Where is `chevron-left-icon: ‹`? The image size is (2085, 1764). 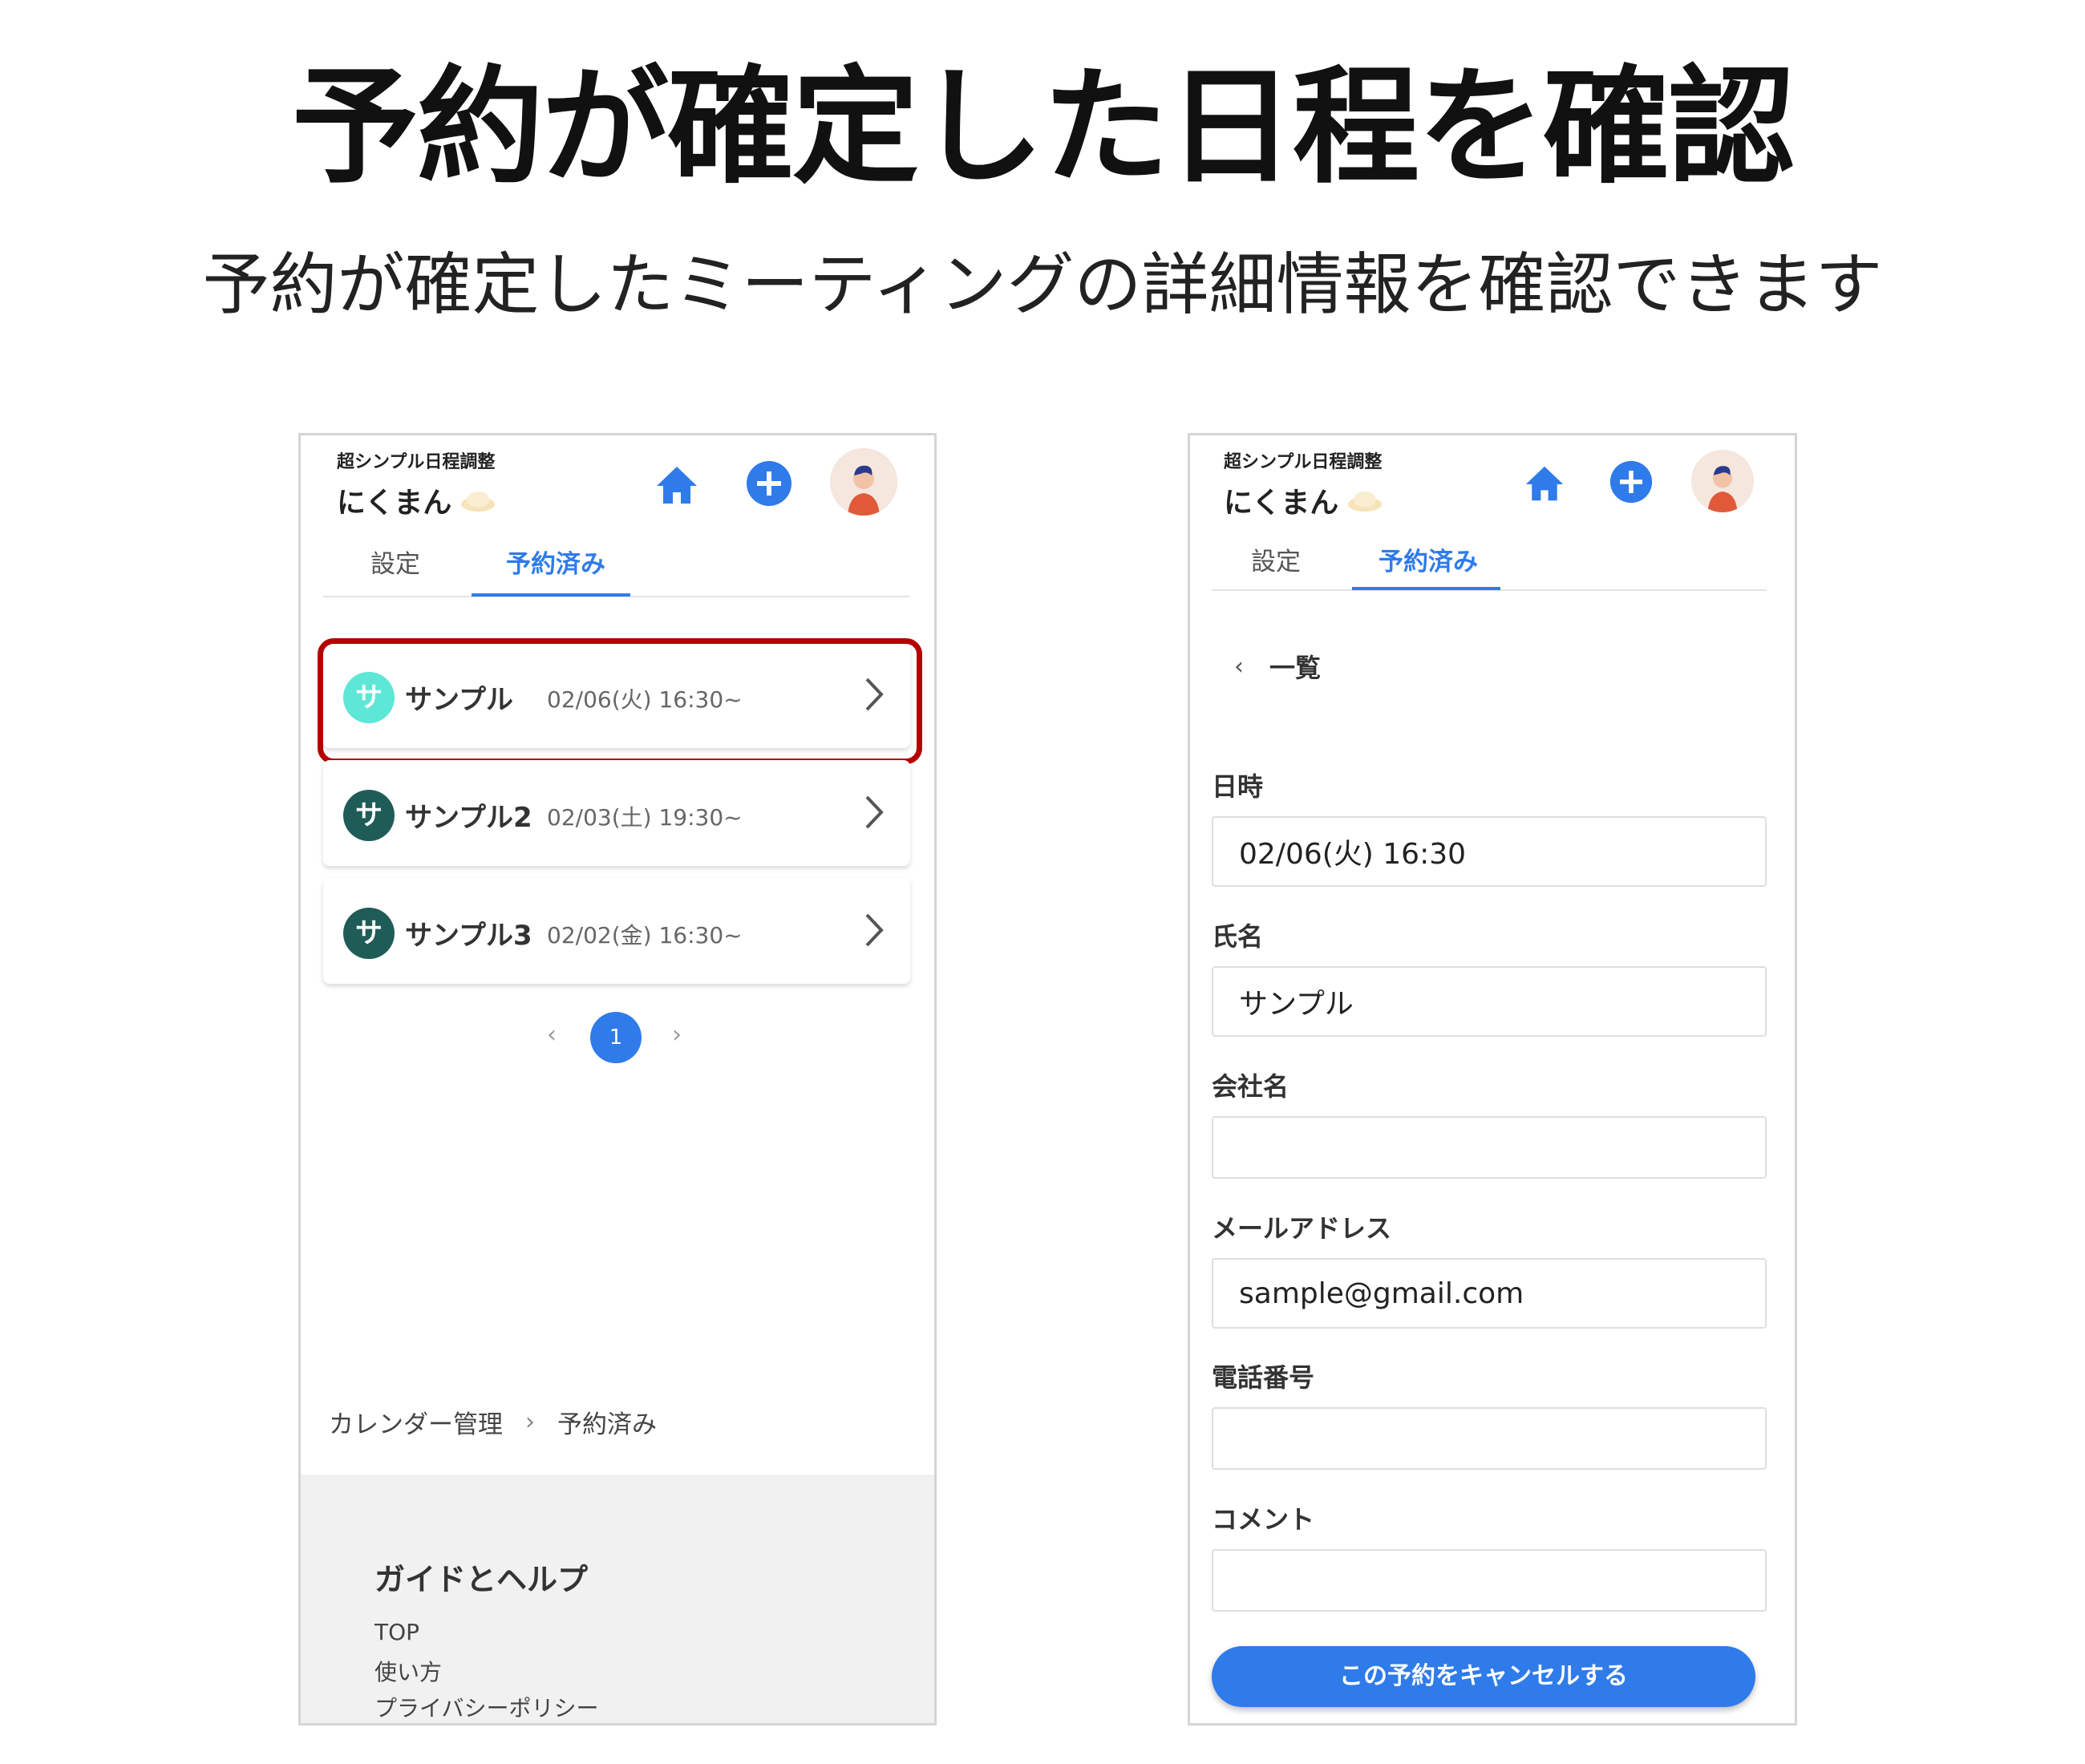
chevron-left-icon: ‹ is located at coordinates (1239, 666).